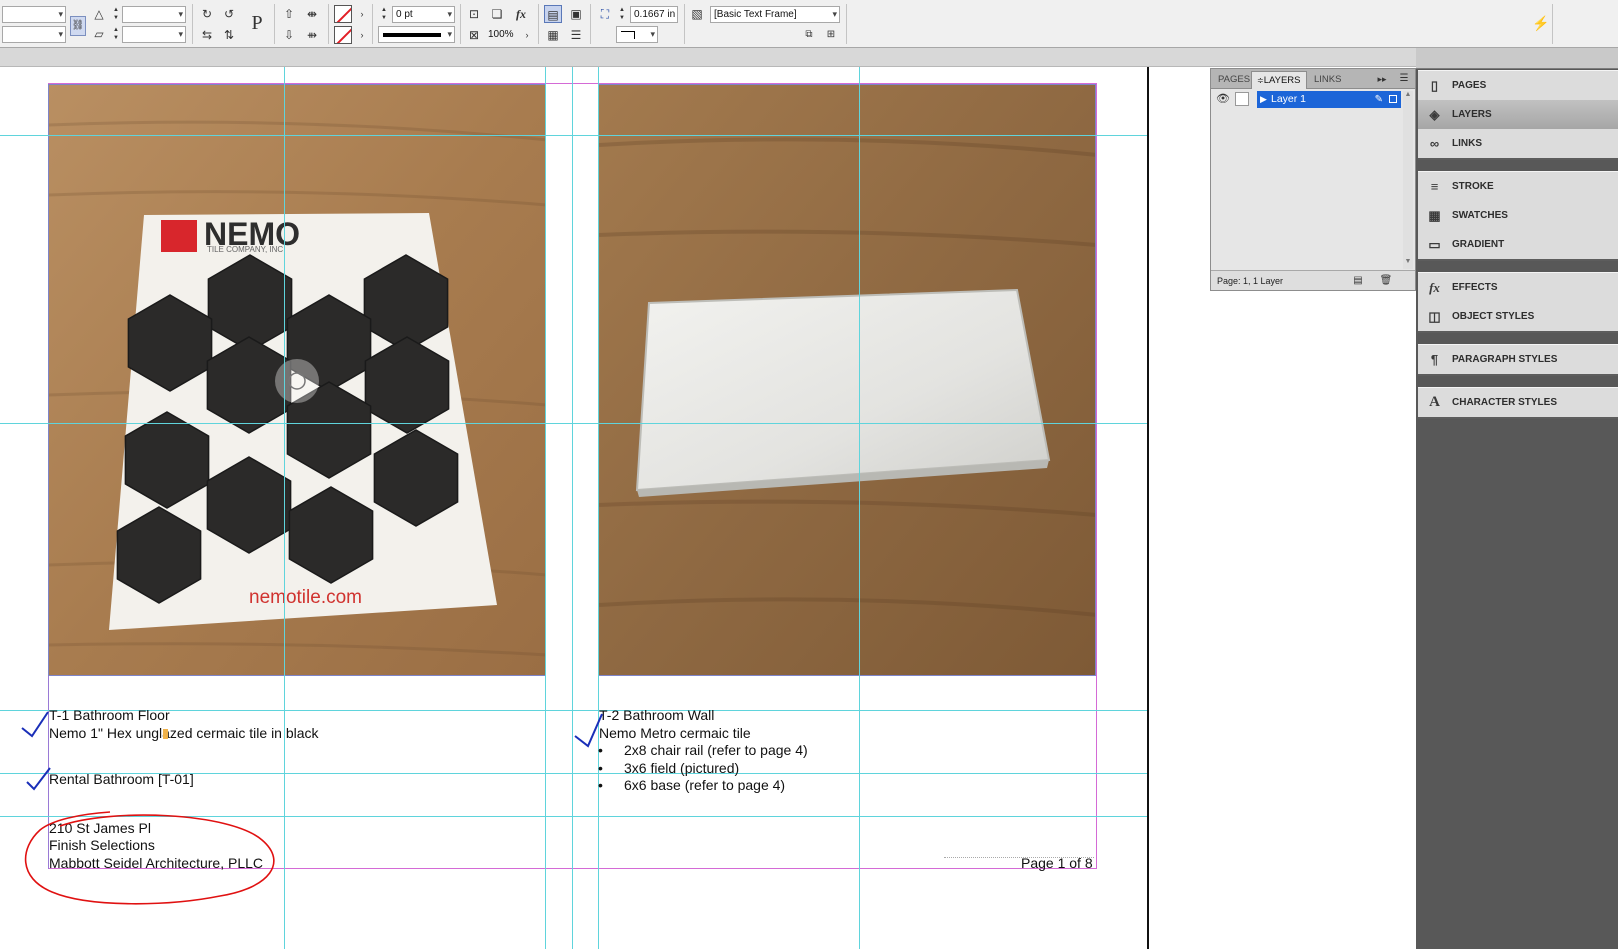 This screenshot has width=1618, height=949. What do you see at coordinates (384, 14) in the screenshot?
I see `stroke-weight-spinner: ▲ ▼` at bounding box center [384, 14].